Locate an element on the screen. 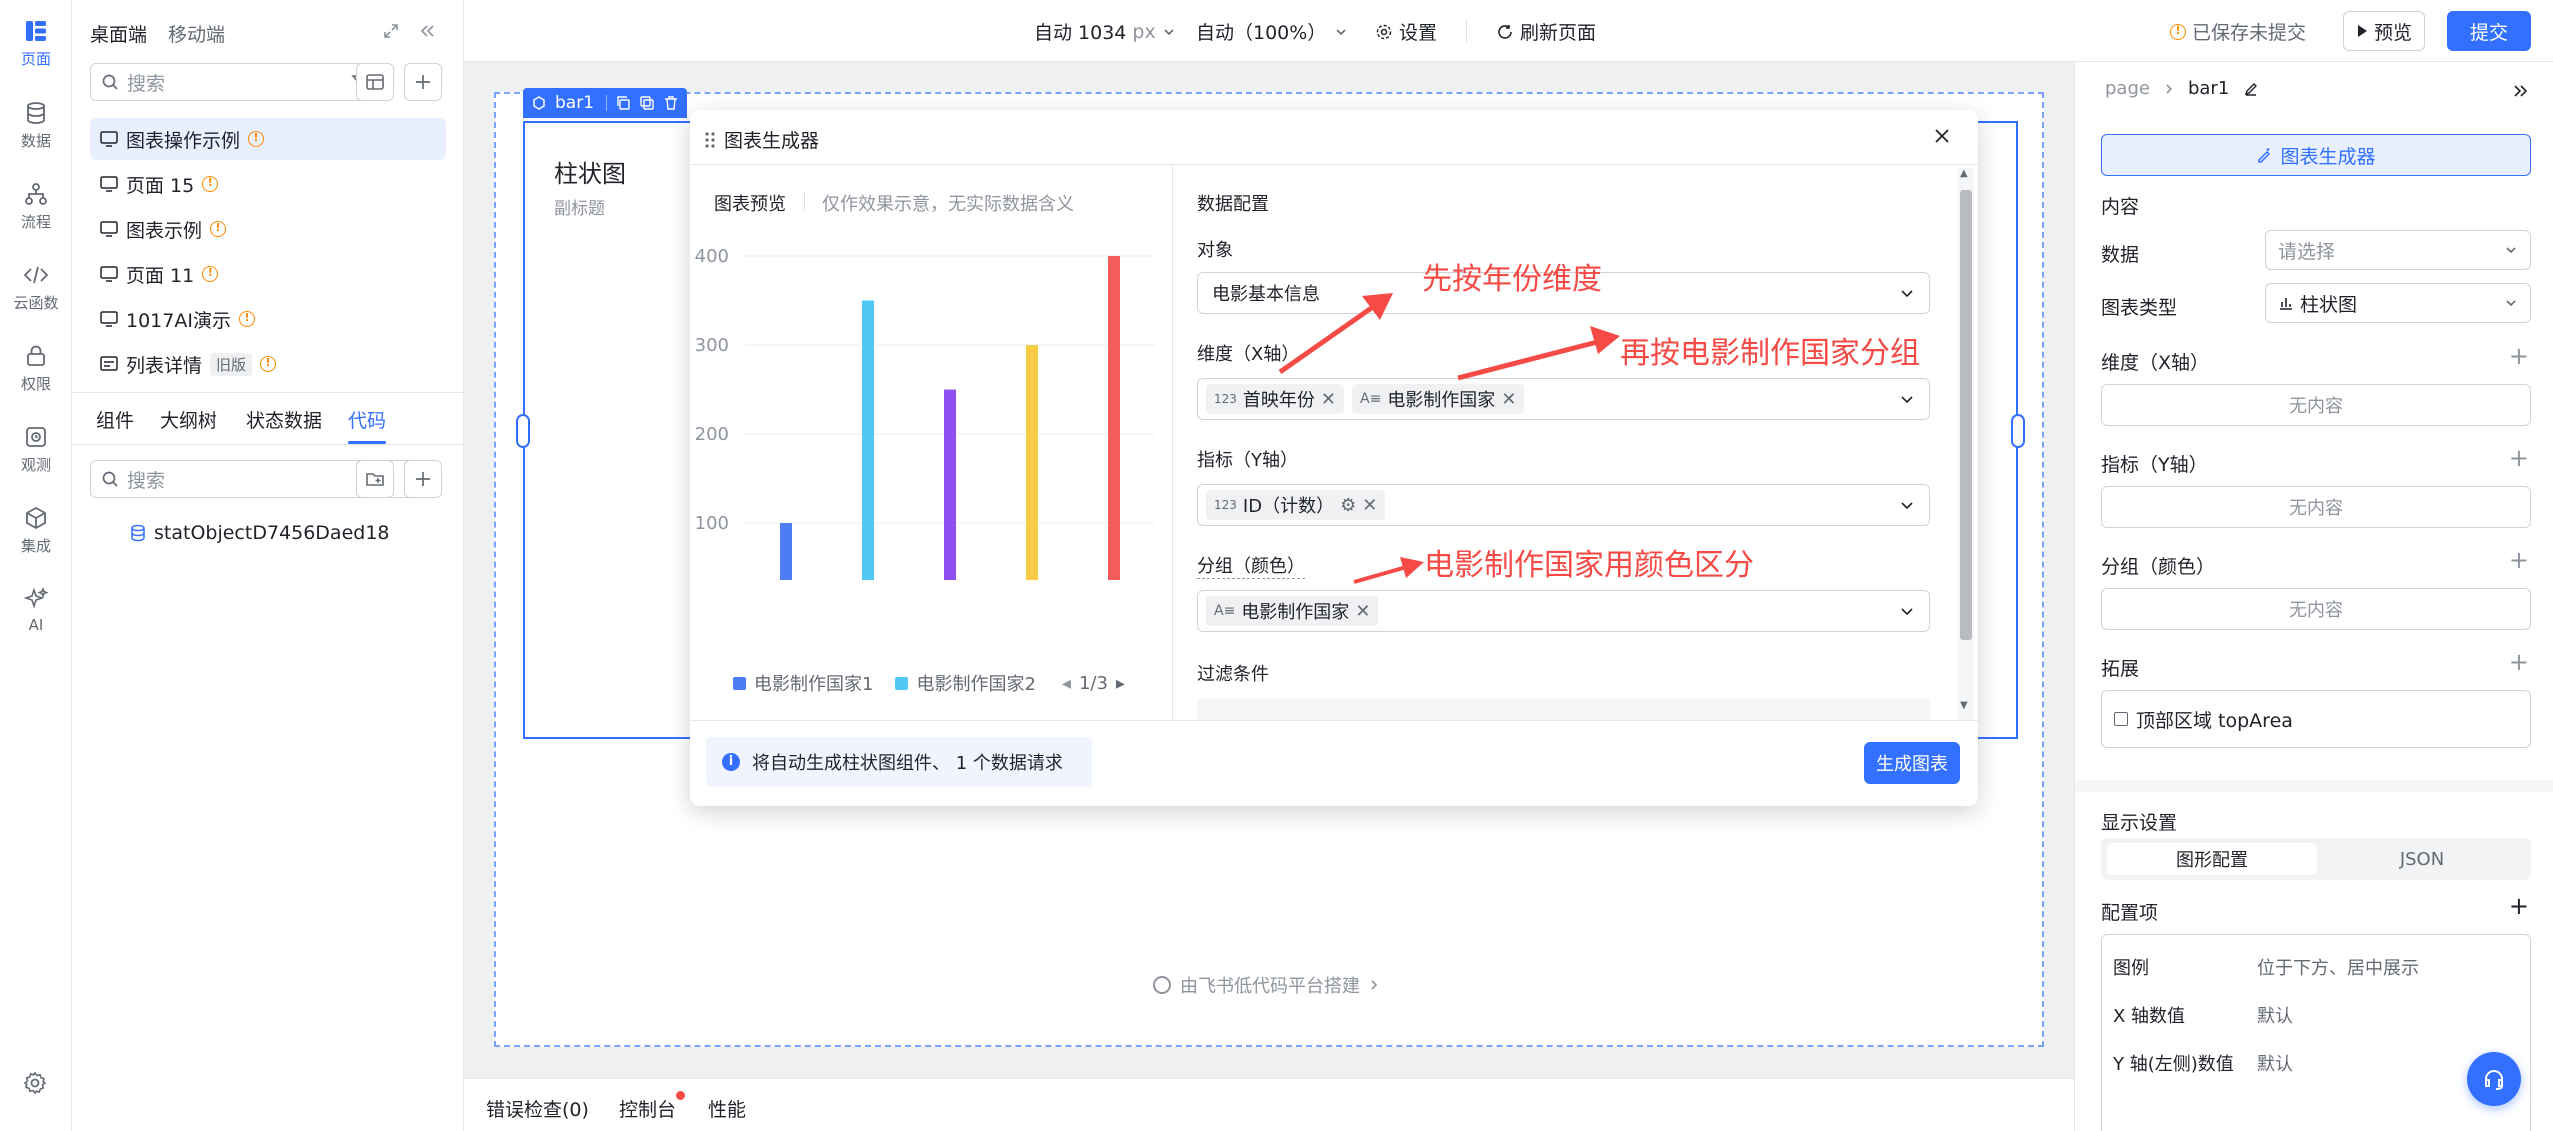  chart-type-select: 柱状图 is located at coordinates (2398, 303).